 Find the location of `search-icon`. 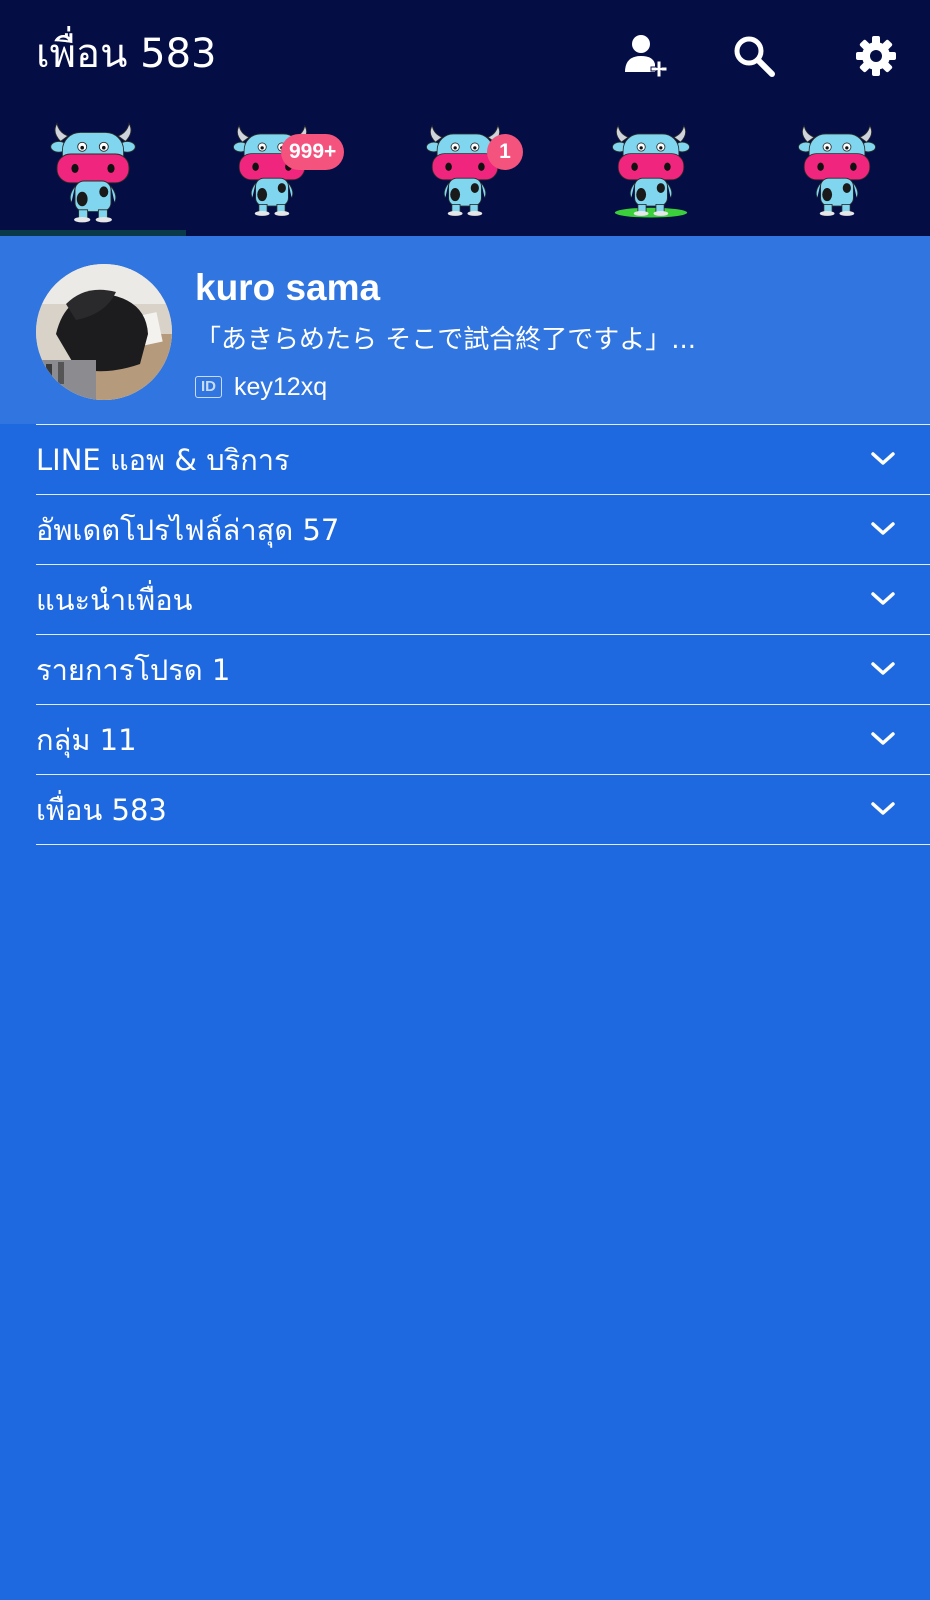

search-icon is located at coordinates (754, 56).